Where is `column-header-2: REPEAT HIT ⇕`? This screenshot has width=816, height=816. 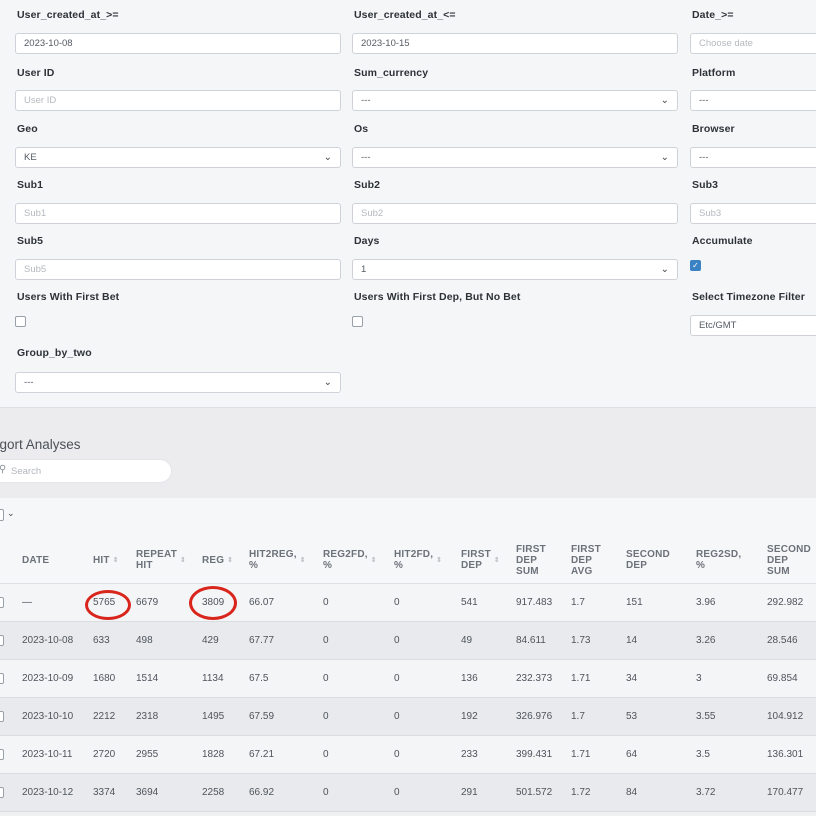 column-header-2: REPEAT HIT ⇕ is located at coordinates (161, 560).